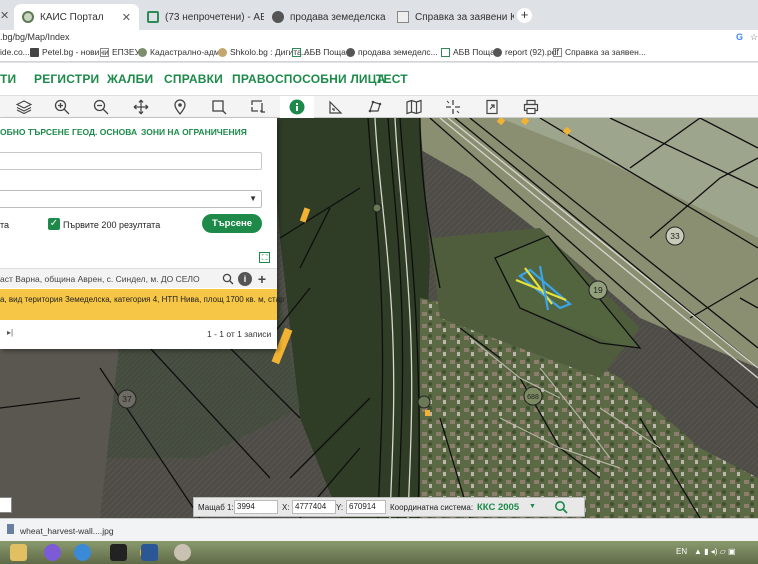 Image resolution: width=758 pixels, height=564 pixels. I want to click on crosshair-icon, so click(453, 107).